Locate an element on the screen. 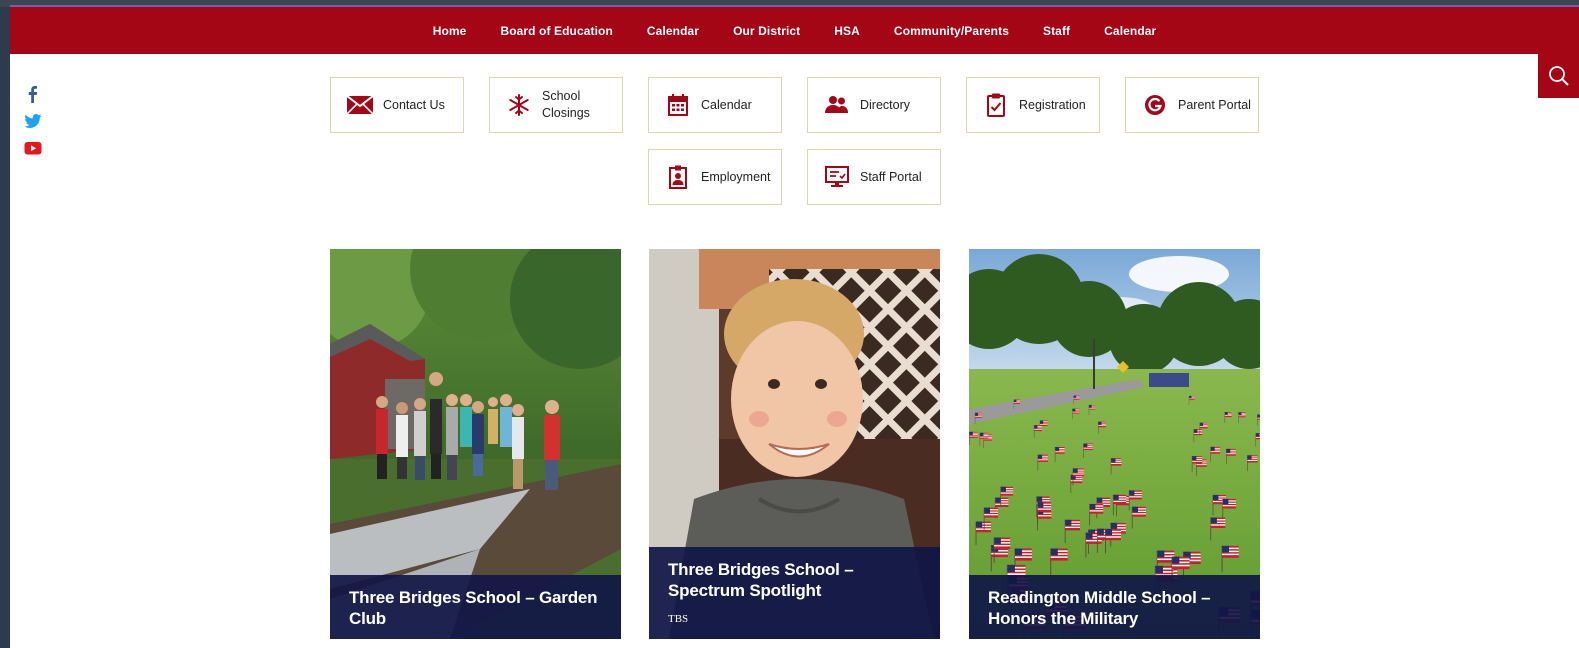 The width and height of the screenshot is (1579, 648). nav-calendar: Calendar is located at coordinates (673, 31).